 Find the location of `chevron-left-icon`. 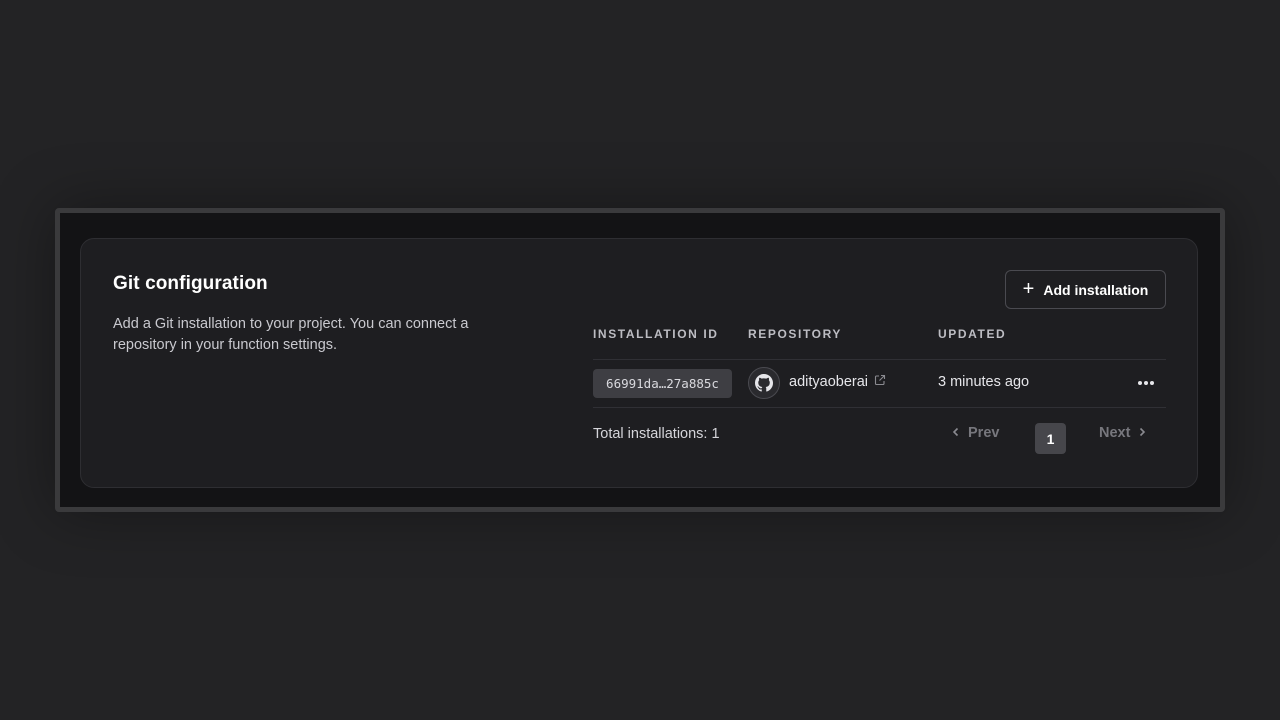

chevron-left-icon is located at coordinates (956, 433).